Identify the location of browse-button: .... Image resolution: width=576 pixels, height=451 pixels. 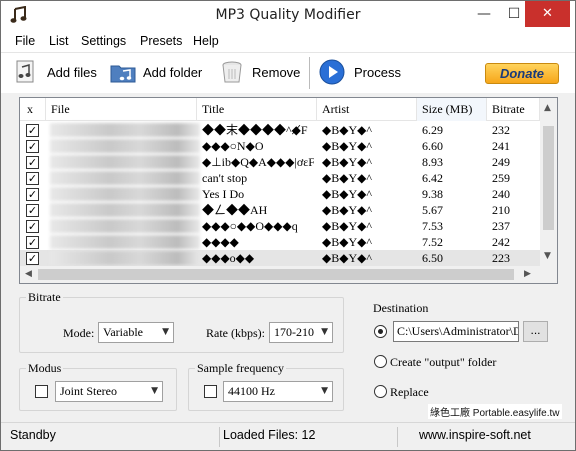
(535, 331).